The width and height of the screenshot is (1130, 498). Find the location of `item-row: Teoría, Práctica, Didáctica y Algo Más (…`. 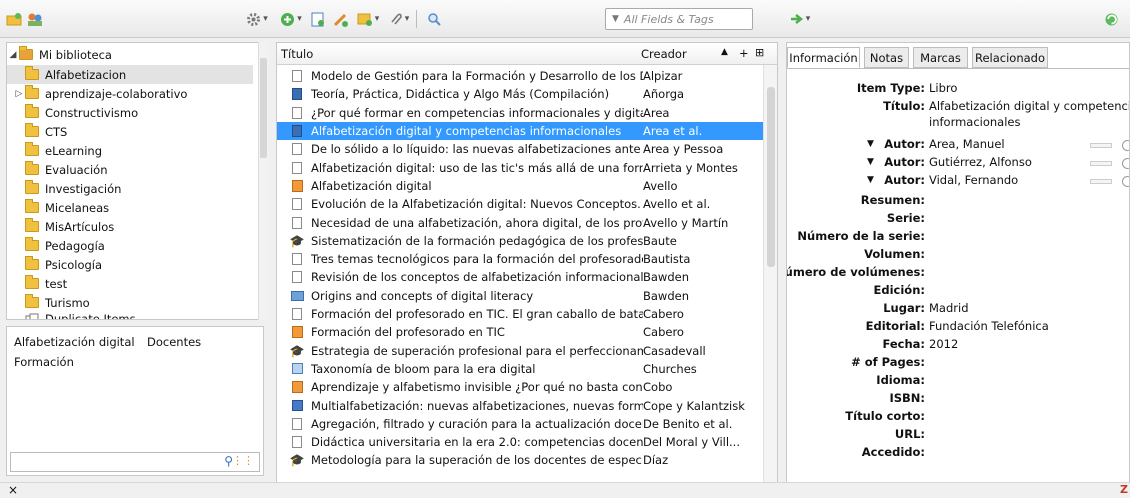

item-row: Teoría, Práctica, Didáctica y Algo Más (… is located at coordinates (520, 94).